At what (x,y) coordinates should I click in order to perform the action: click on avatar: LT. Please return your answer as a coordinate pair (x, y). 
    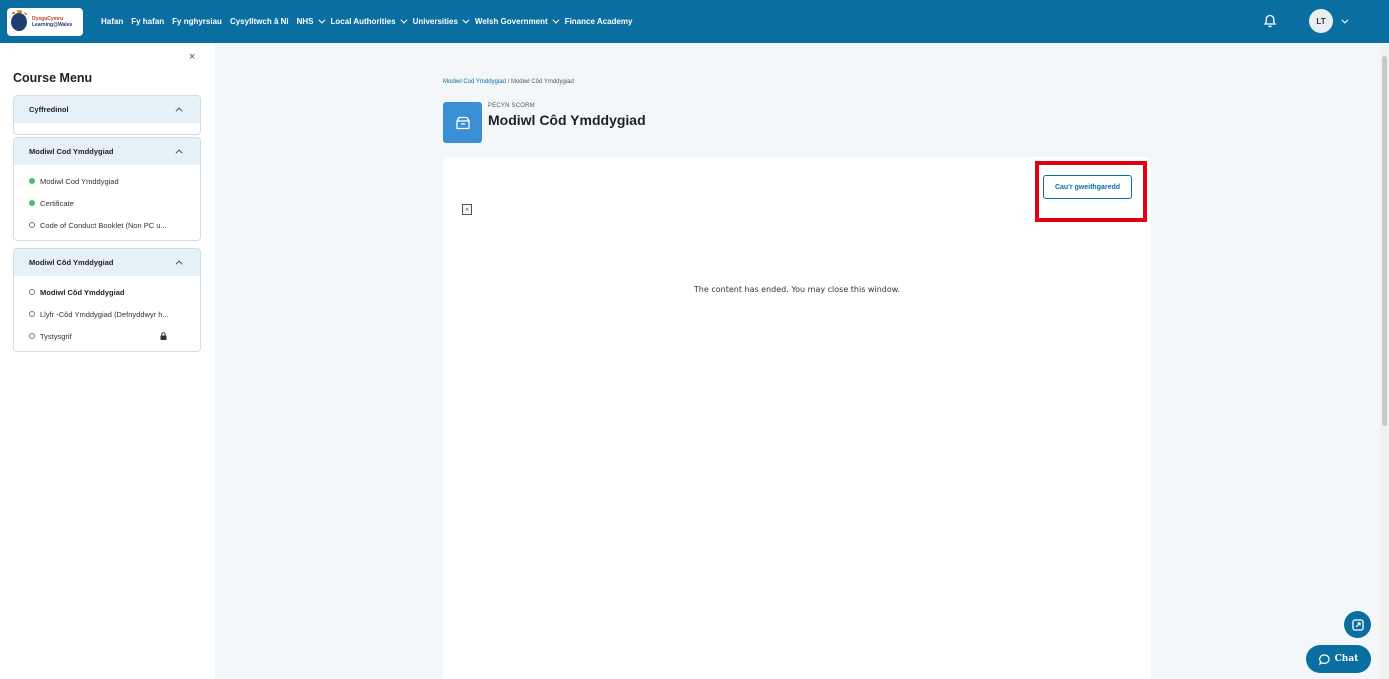
    Looking at the image, I should click on (1321, 21).